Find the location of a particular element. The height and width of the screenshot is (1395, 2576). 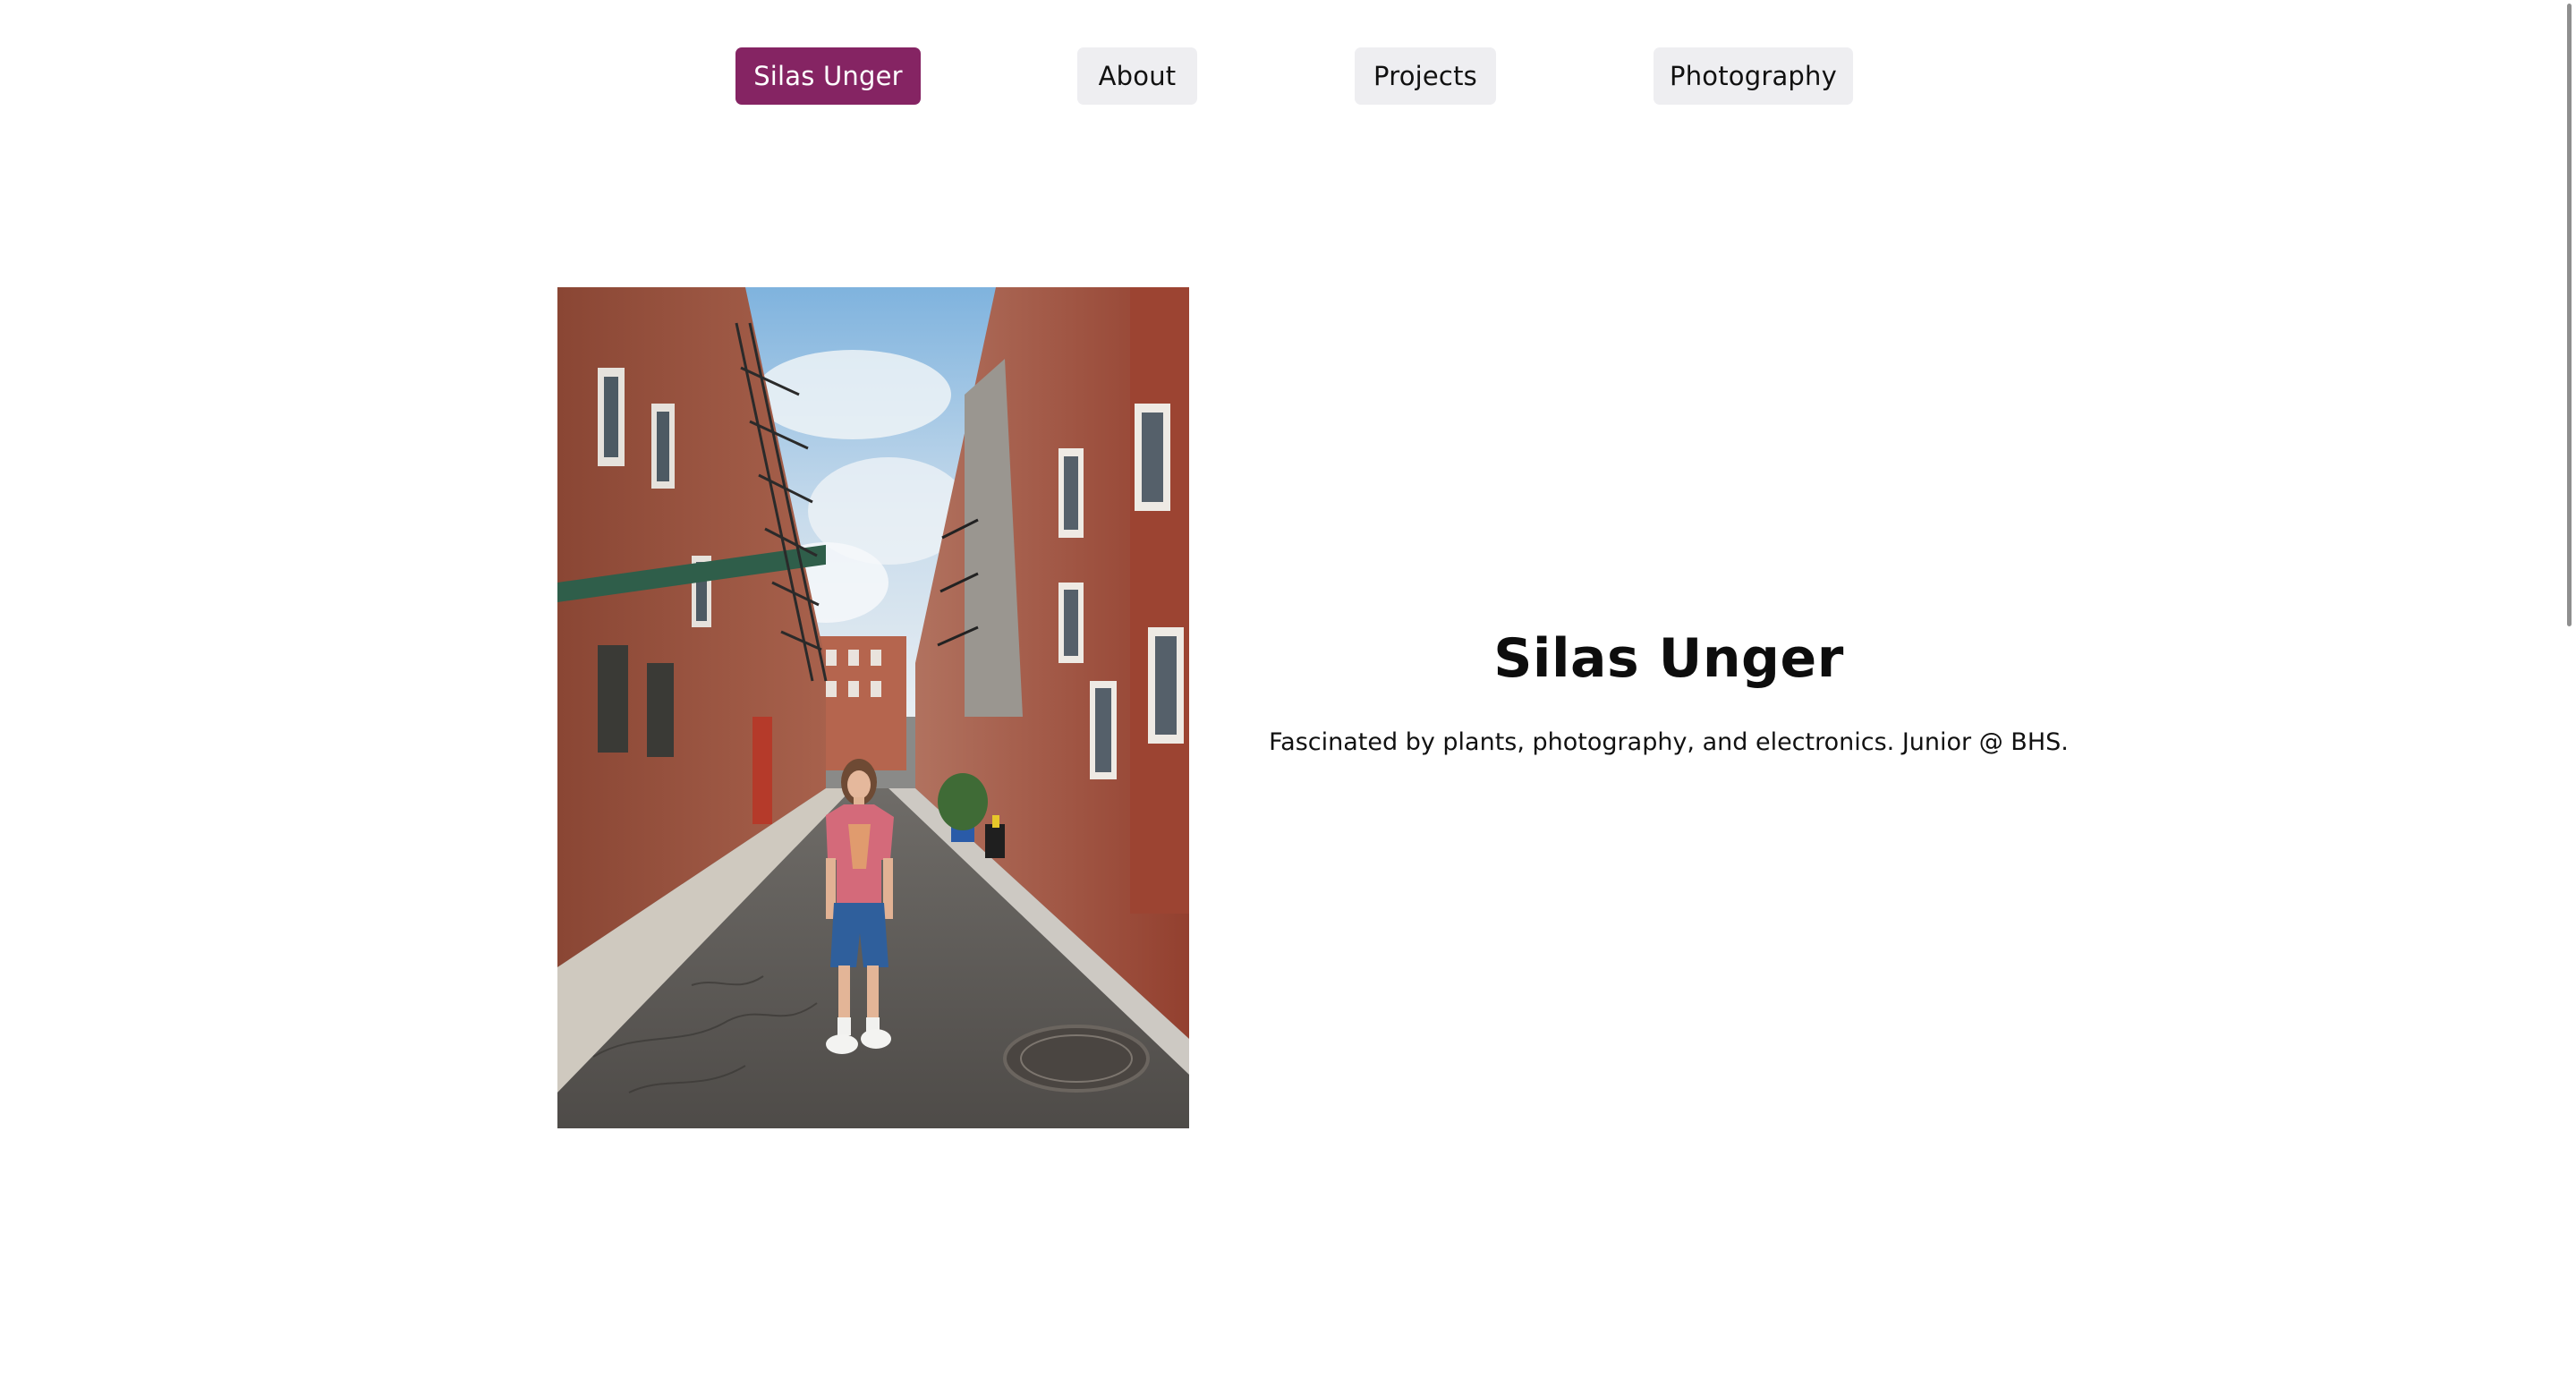

nav-item-projects: Projects is located at coordinates (1425, 76).